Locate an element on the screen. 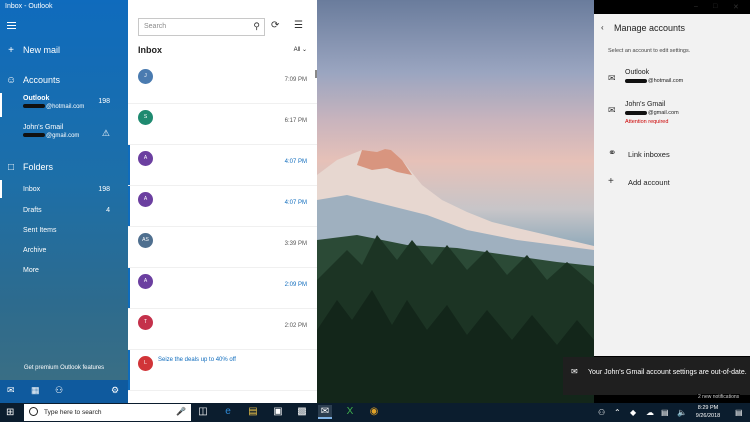 The height and width of the screenshot is (422, 750). back-arrow-icon: ‹ is located at coordinates (602, 27).